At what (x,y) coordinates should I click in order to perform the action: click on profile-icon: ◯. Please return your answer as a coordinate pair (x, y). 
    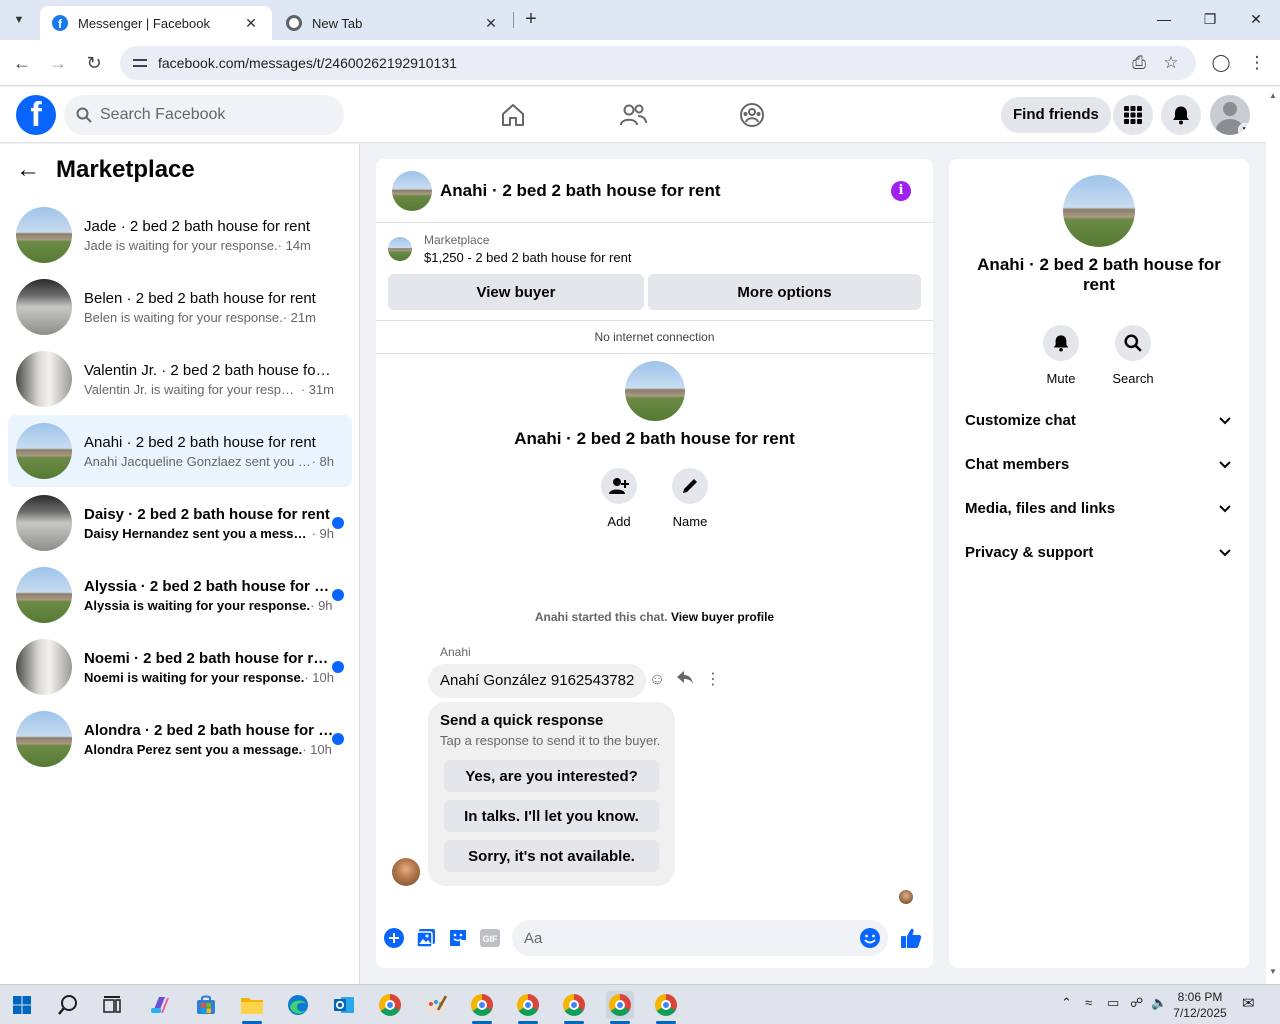
    Looking at the image, I should click on (1221, 63).